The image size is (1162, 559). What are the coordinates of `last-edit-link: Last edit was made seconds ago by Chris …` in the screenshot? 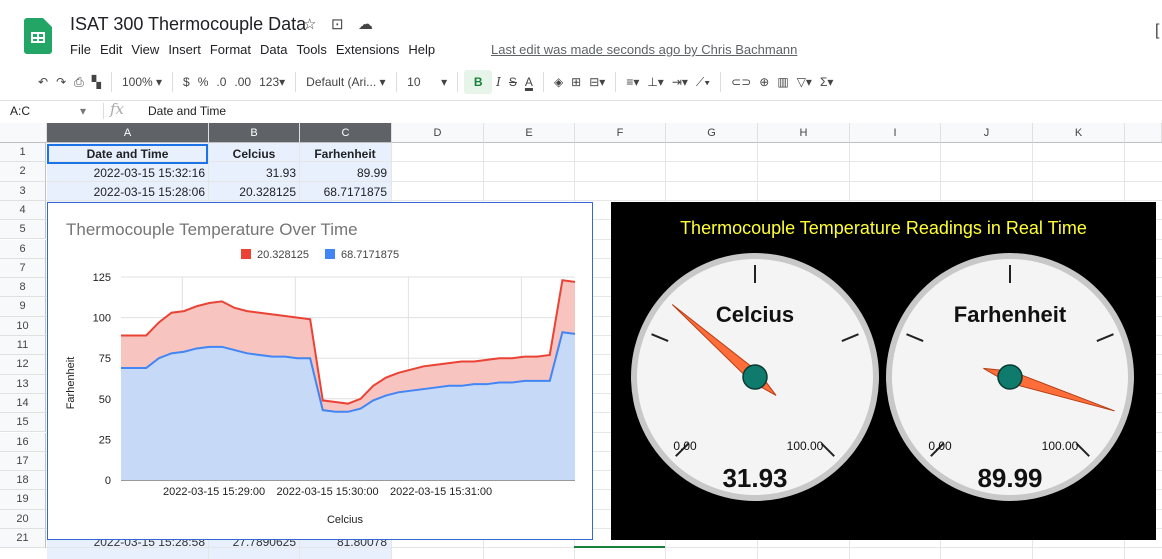 It's located at (644, 49).